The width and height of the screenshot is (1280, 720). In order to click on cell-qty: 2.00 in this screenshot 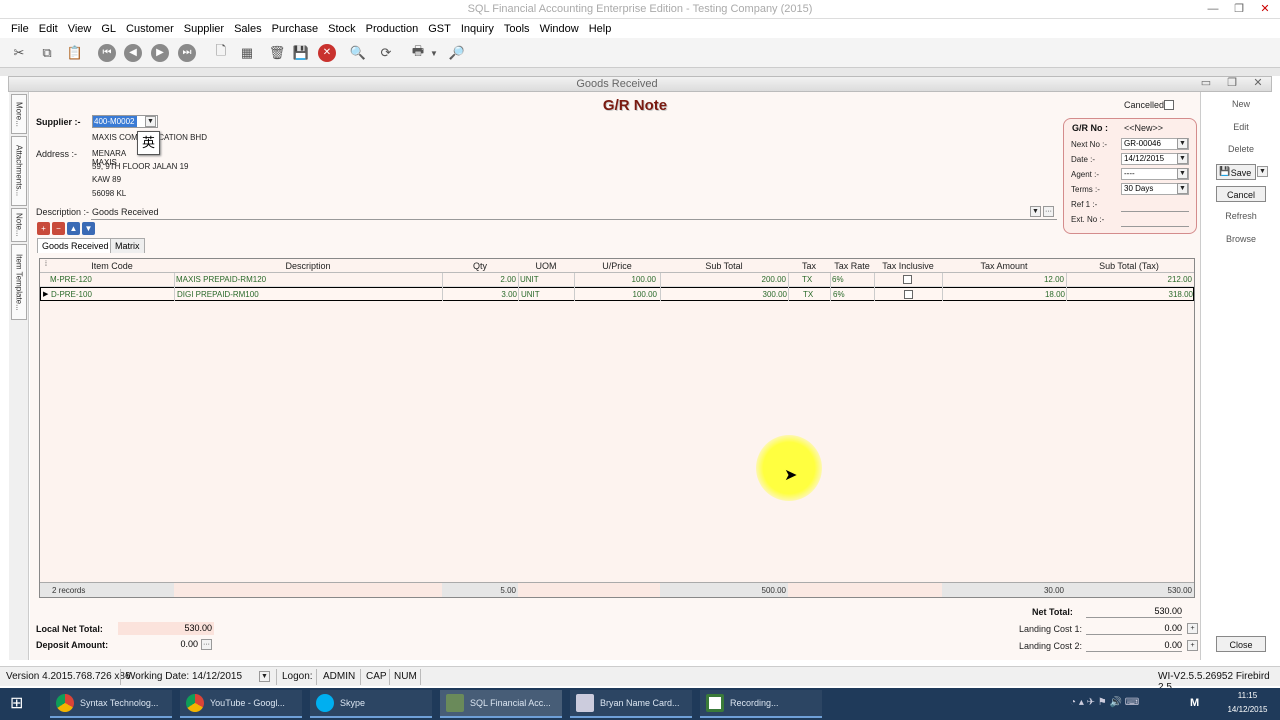, I will do `click(480, 279)`.